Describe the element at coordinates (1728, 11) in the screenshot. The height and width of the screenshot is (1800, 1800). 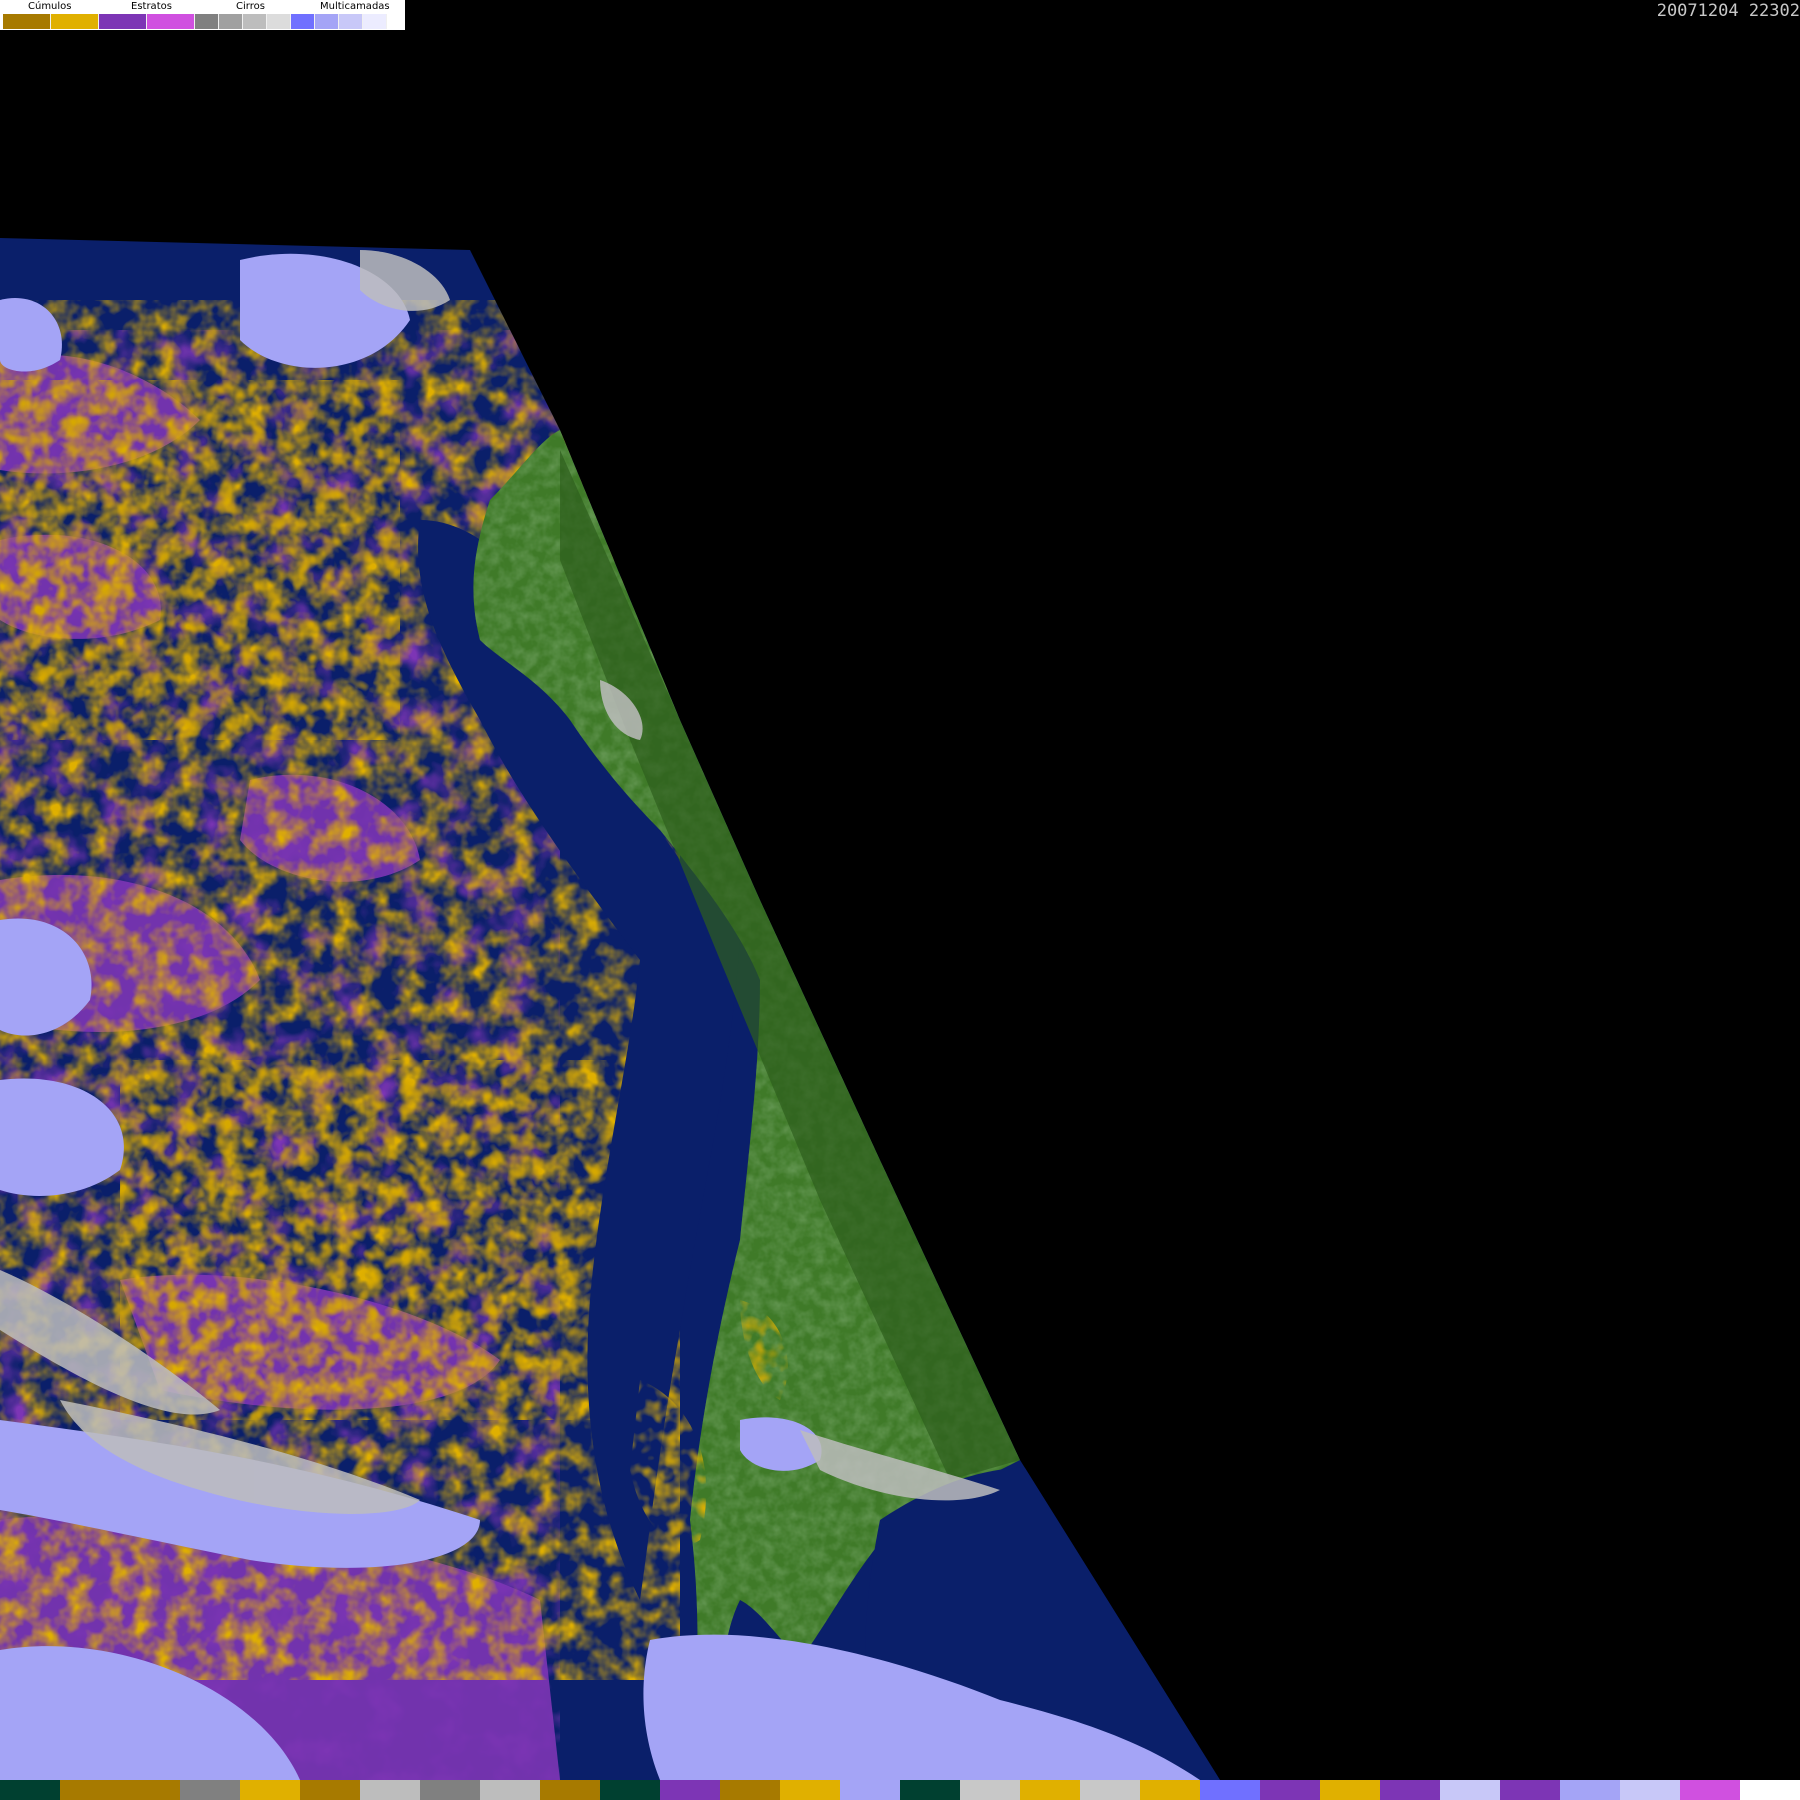
I see `image-timestamp: 20071204 22302` at that location.